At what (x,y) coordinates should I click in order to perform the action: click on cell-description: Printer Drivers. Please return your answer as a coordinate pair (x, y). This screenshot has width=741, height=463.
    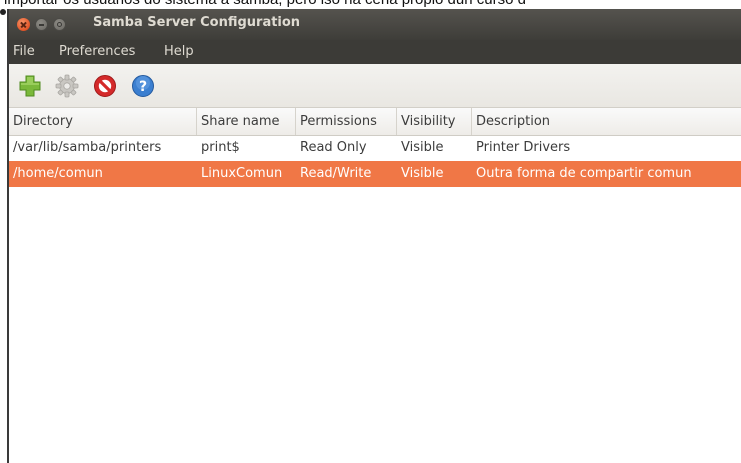
    Looking at the image, I should click on (523, 147).